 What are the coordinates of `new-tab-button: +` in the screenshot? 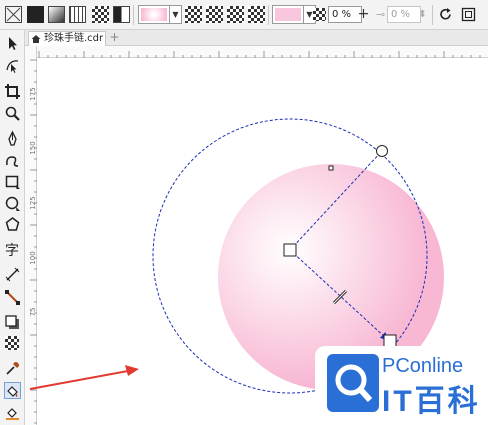 It's located at (114, 37).